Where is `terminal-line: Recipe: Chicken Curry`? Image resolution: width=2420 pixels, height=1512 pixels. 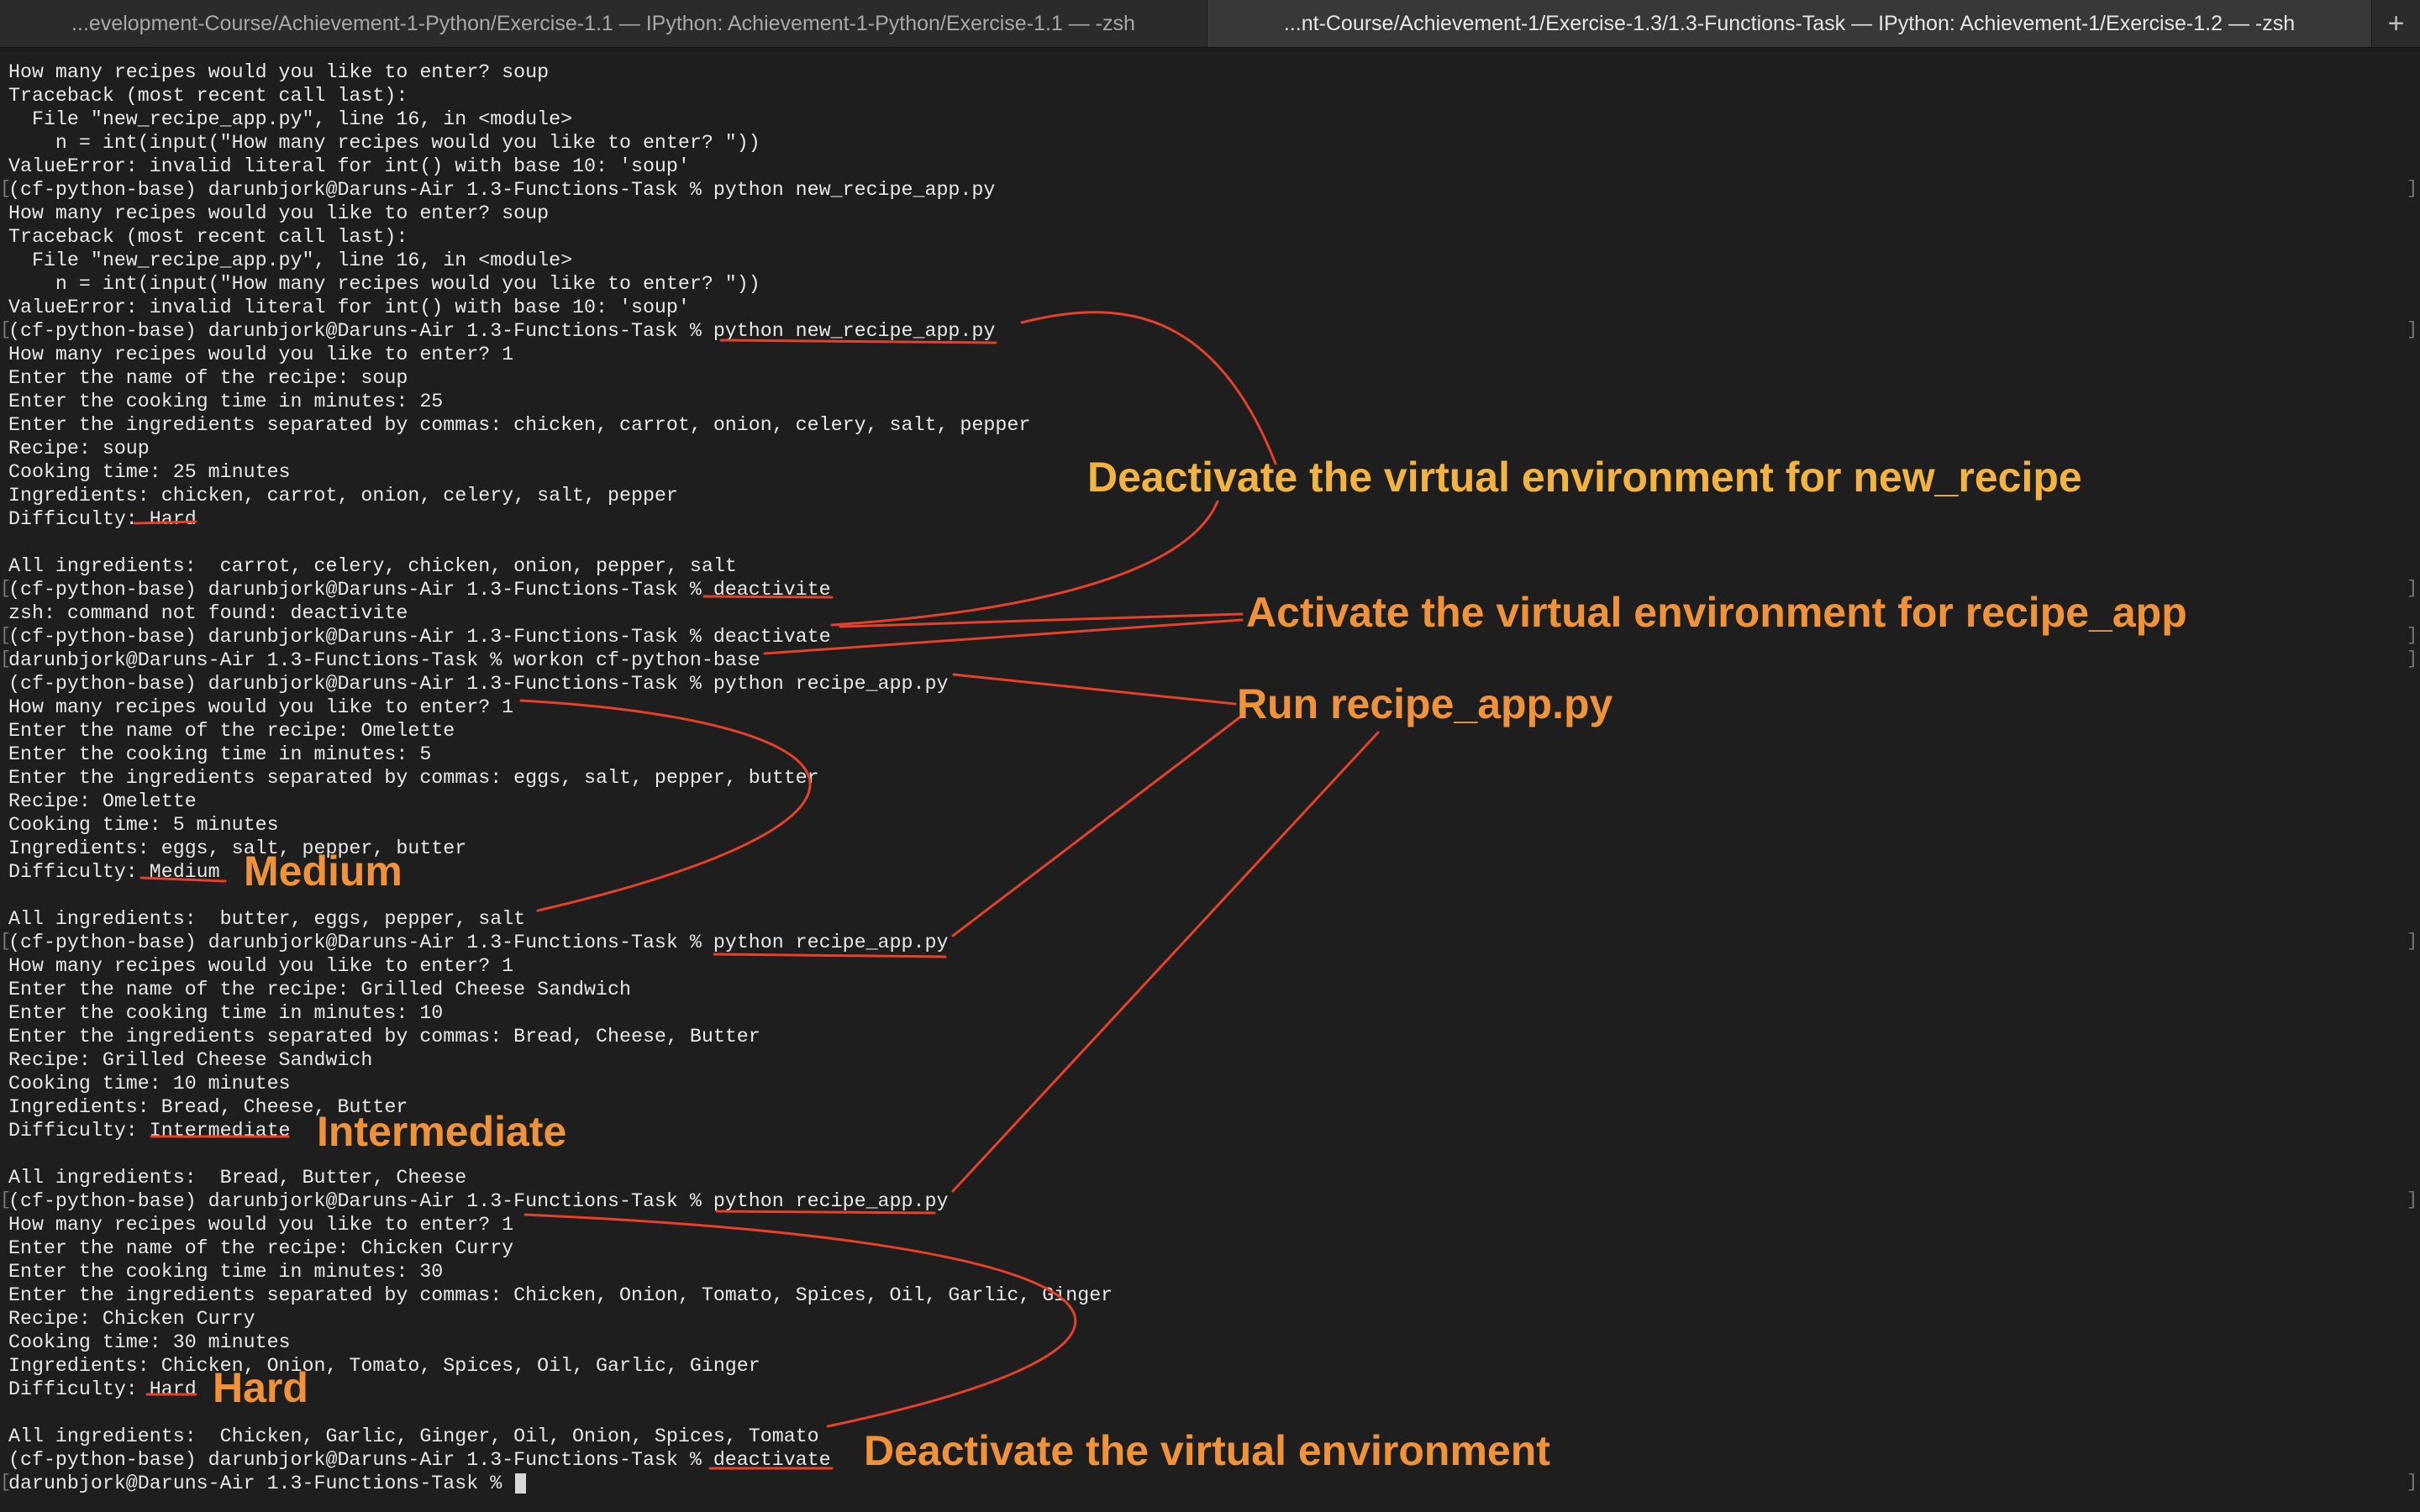 terminal-line: Recipe: Chicken Curry is located at coordinates (131, 1319).